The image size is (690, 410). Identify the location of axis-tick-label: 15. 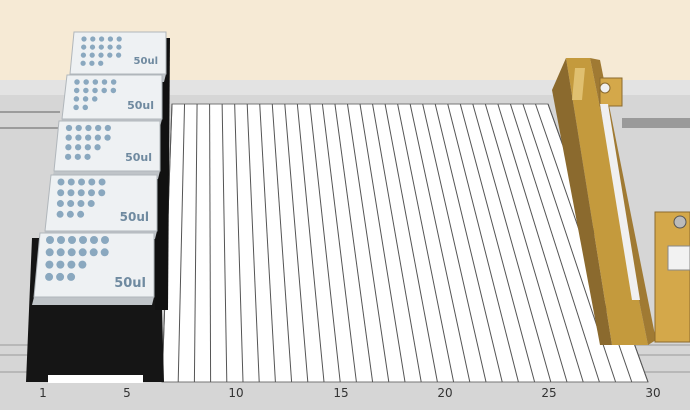
(340, 393).